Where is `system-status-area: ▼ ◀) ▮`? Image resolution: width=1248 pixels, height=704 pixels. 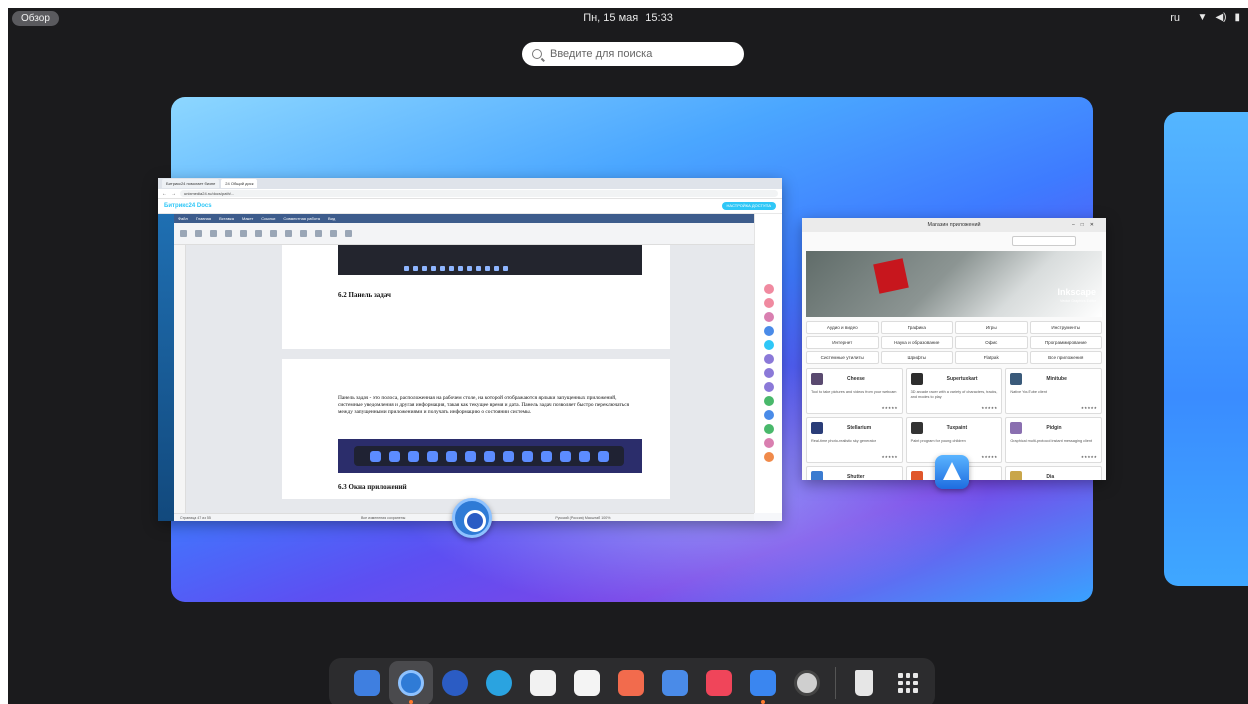
system-status-area: ▼ ◀) ▮ is located at coordinates (1219, 17).